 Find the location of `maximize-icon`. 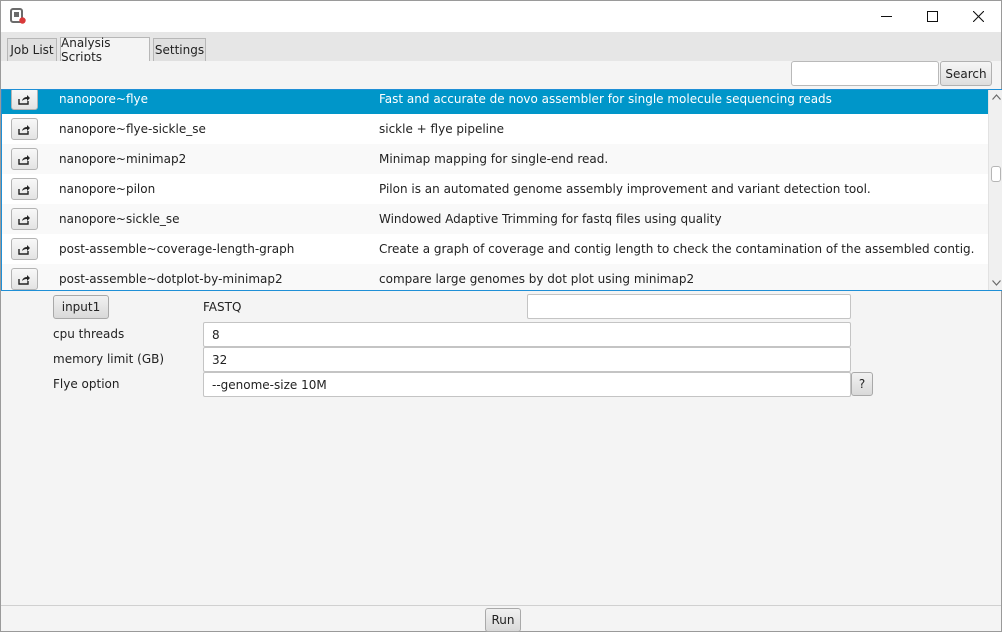

maximize-icon is located at coordinates (932, 16).